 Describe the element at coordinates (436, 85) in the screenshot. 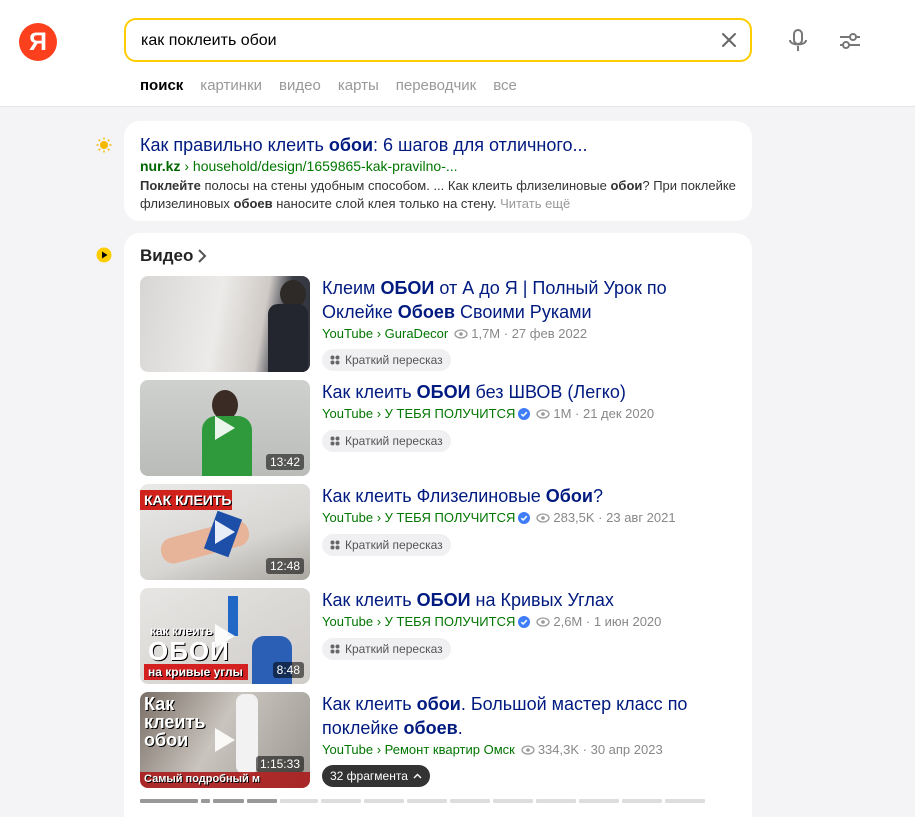

I see `tab-translator: переводчик` at that location.